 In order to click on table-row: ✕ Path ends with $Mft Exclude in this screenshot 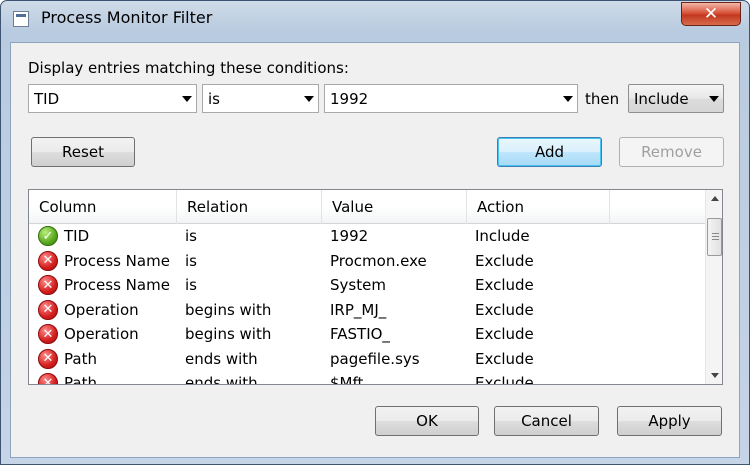, I will do `click(367, 378)`.